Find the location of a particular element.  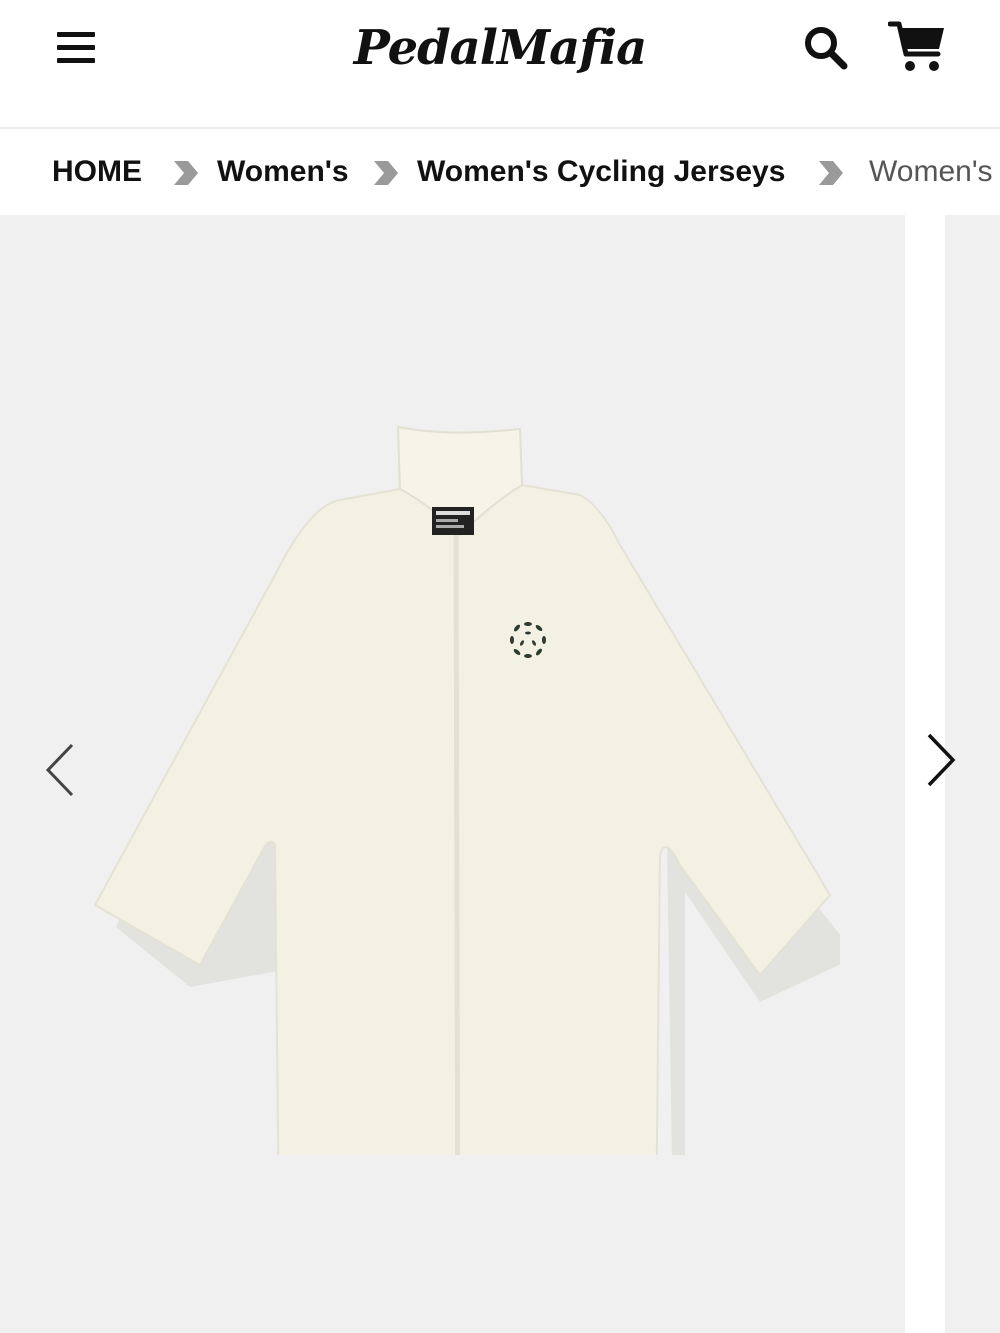

search-button is located at coordinates (826, 48).